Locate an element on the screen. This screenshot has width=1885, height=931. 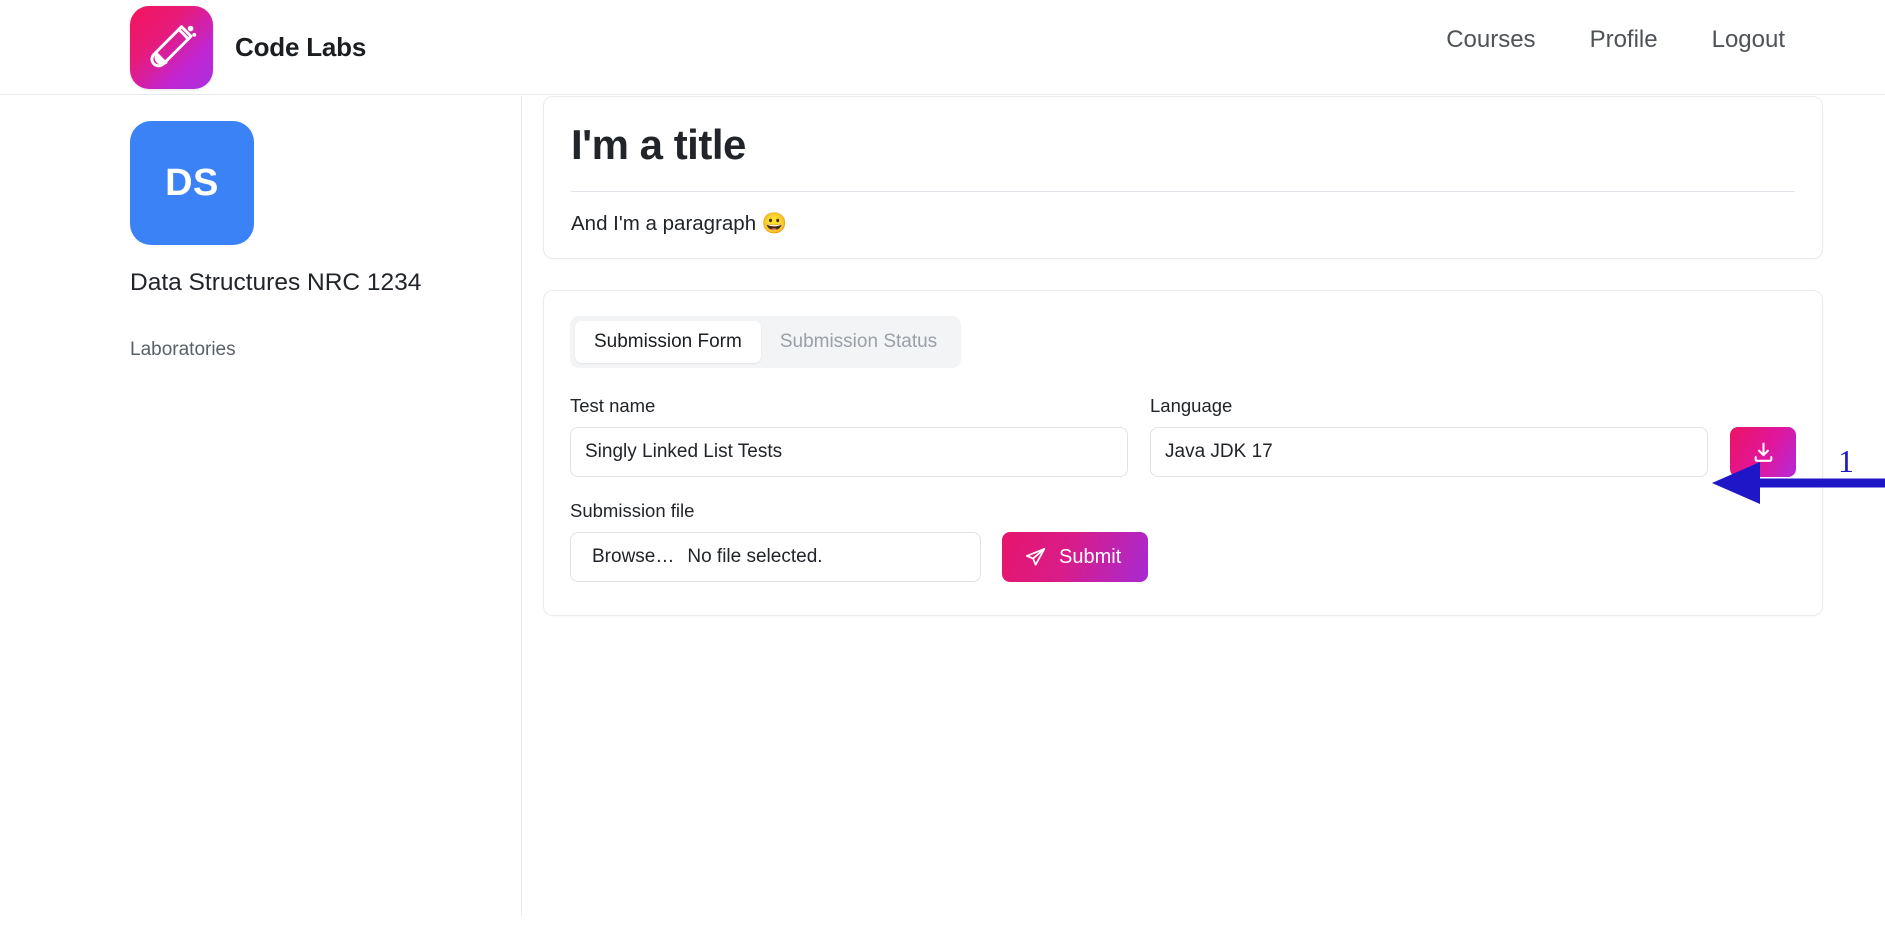
course-initials: DS is located at coordinates (192, 182).